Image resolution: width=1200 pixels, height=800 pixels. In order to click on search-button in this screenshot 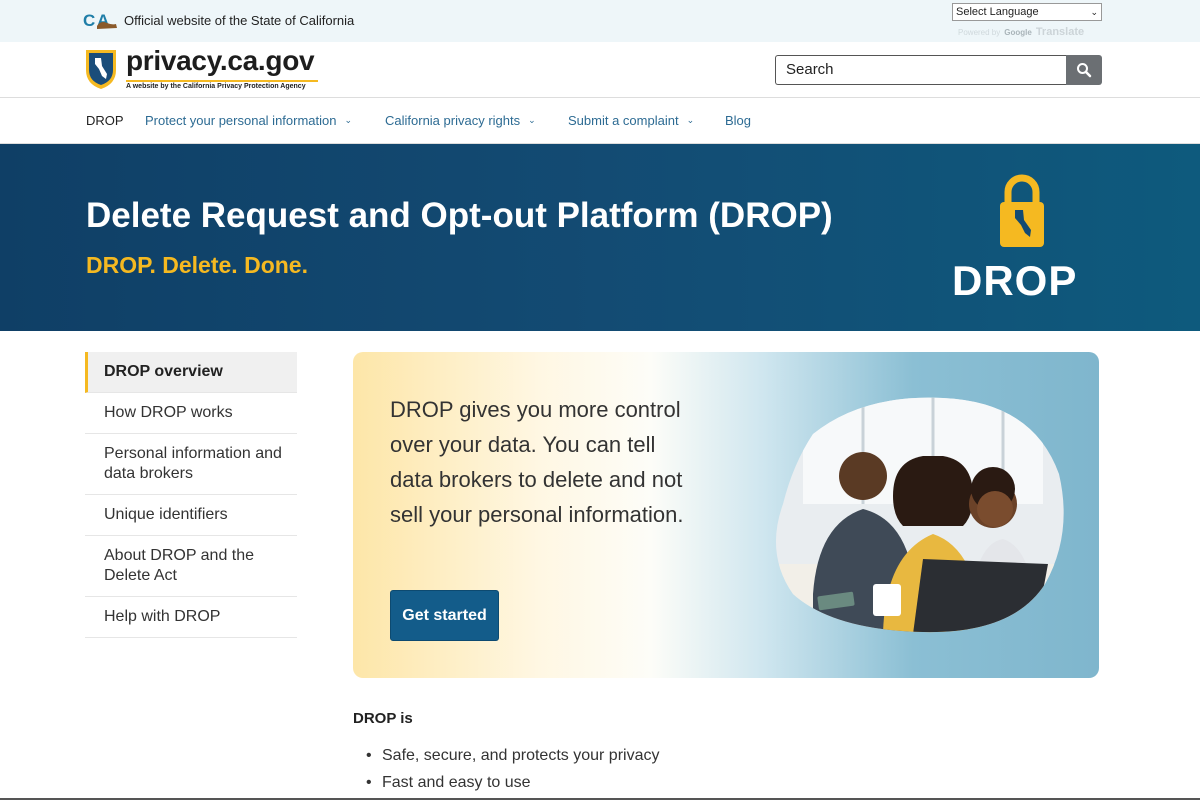, I will do `click(1084, 70)`.